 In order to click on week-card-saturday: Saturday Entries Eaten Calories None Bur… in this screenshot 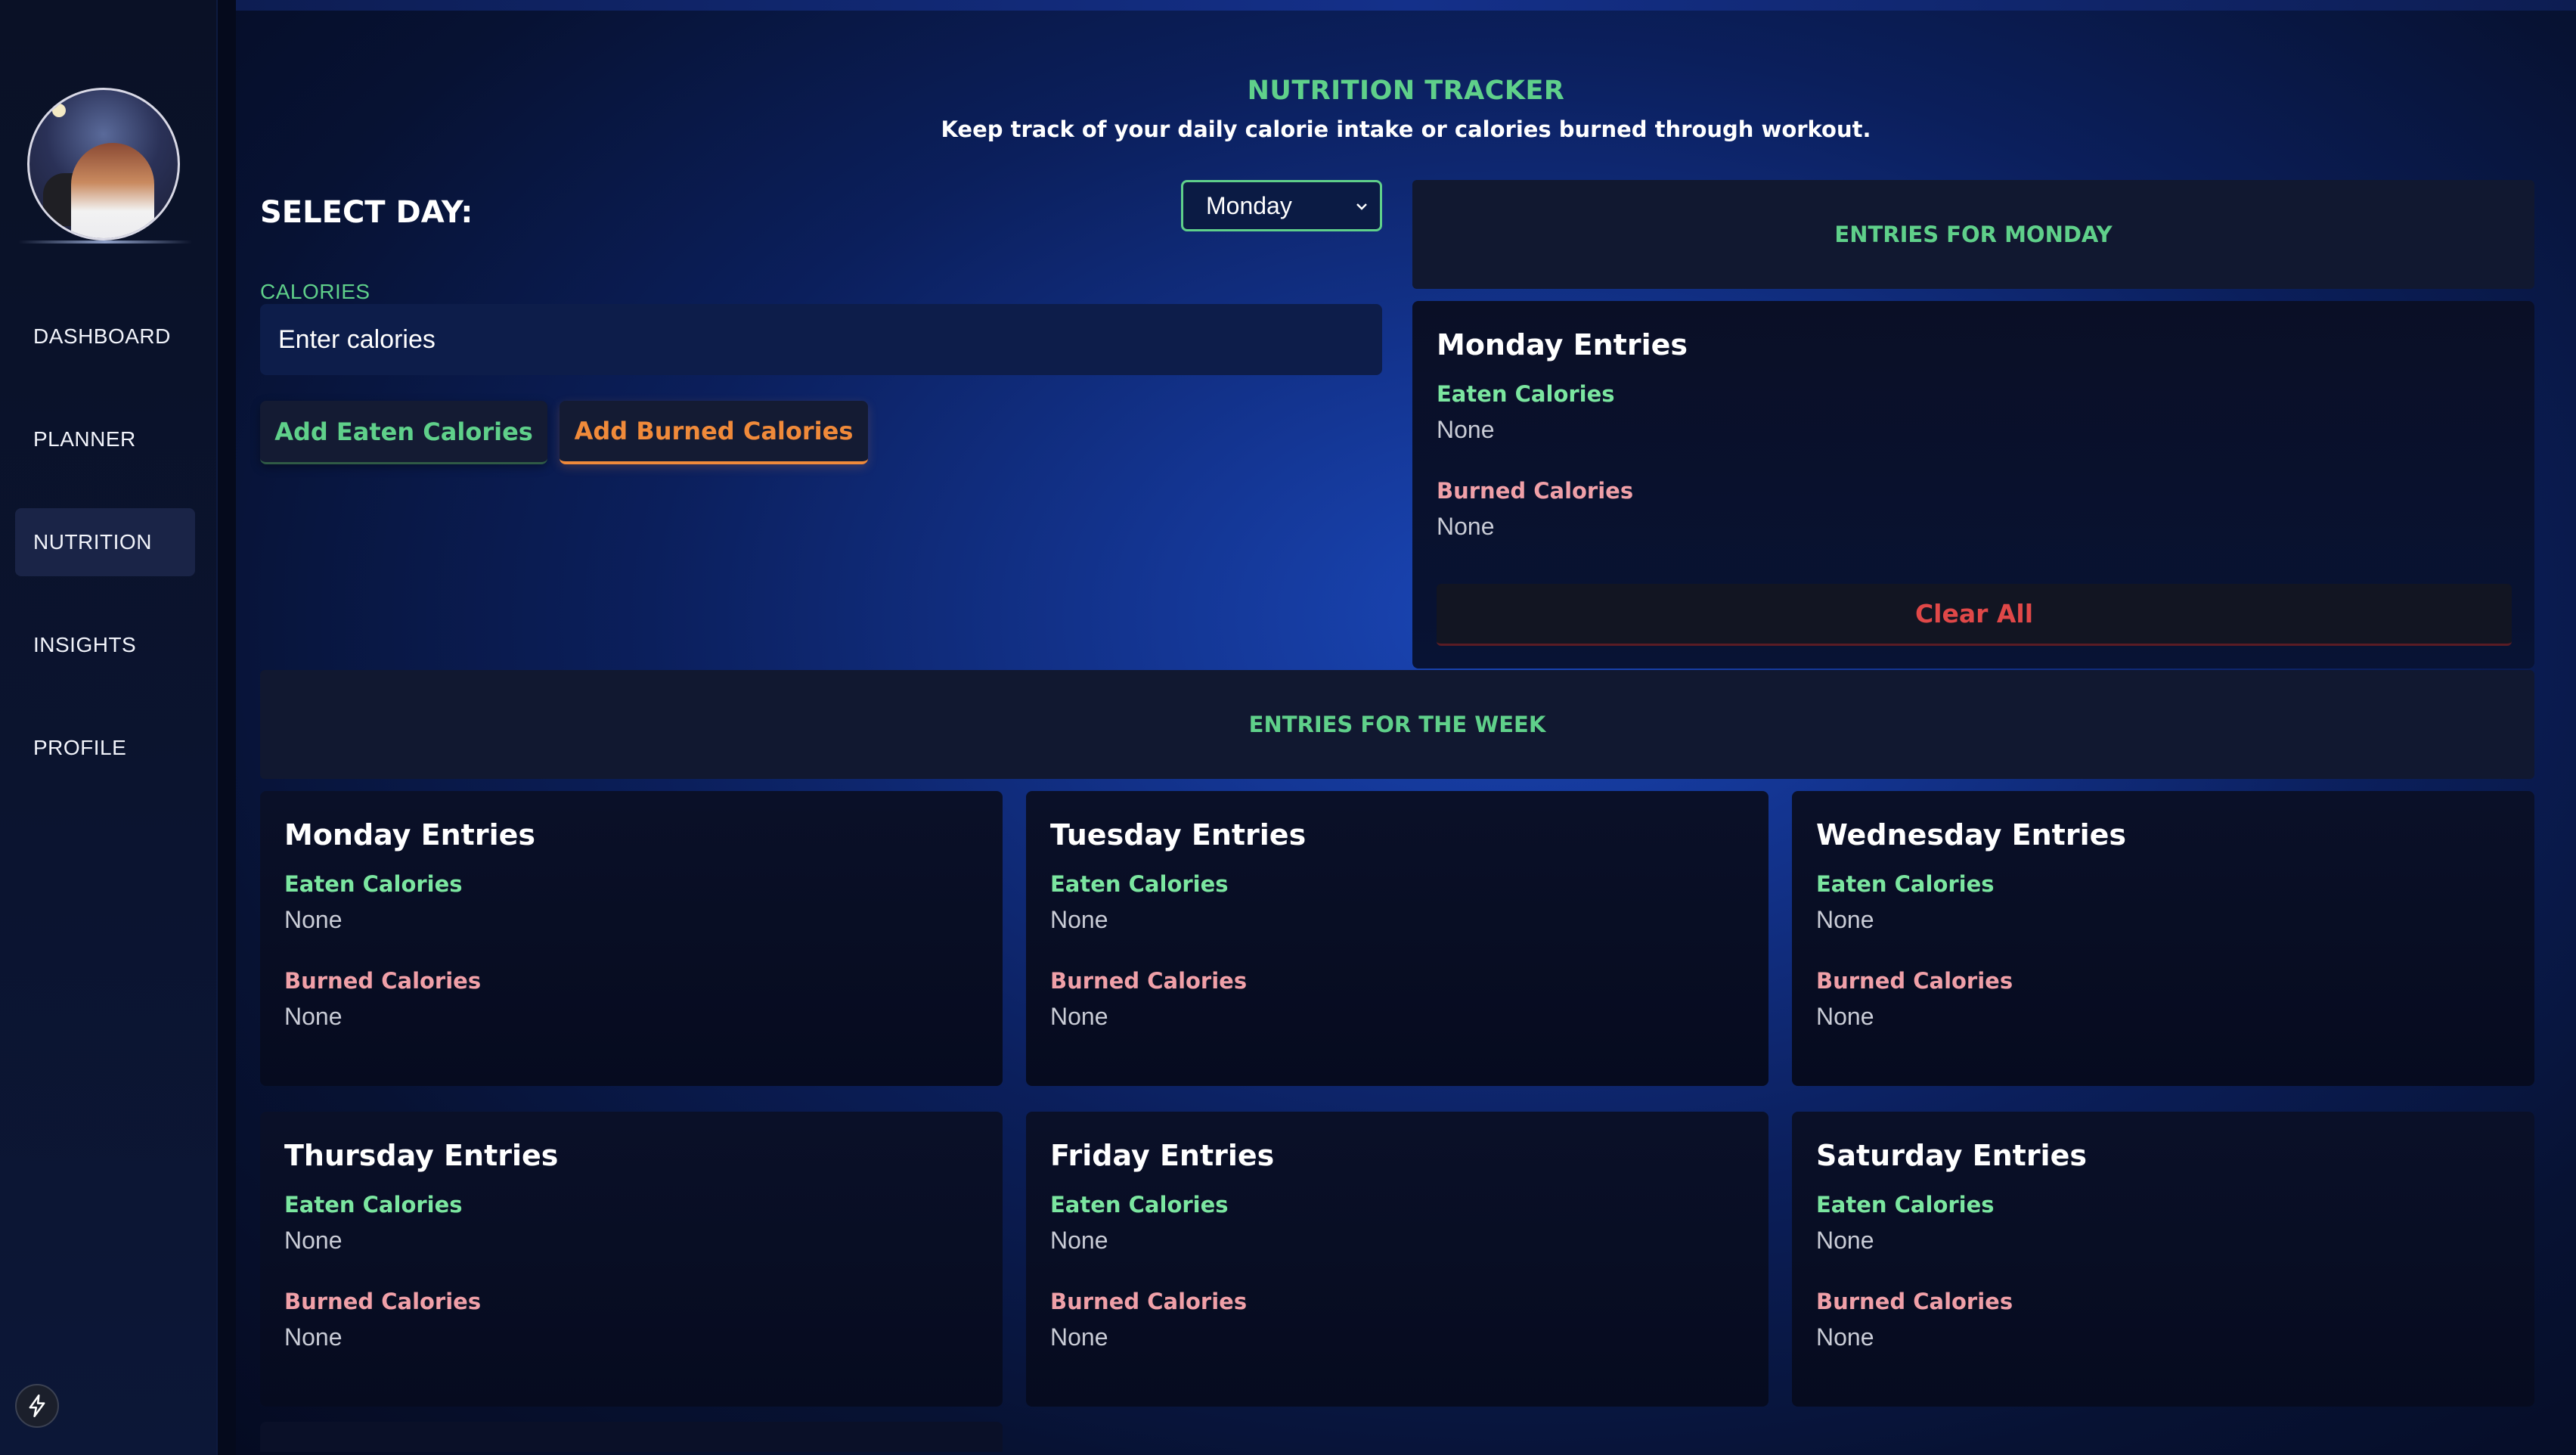, I will do `click(2163, 1259)`.